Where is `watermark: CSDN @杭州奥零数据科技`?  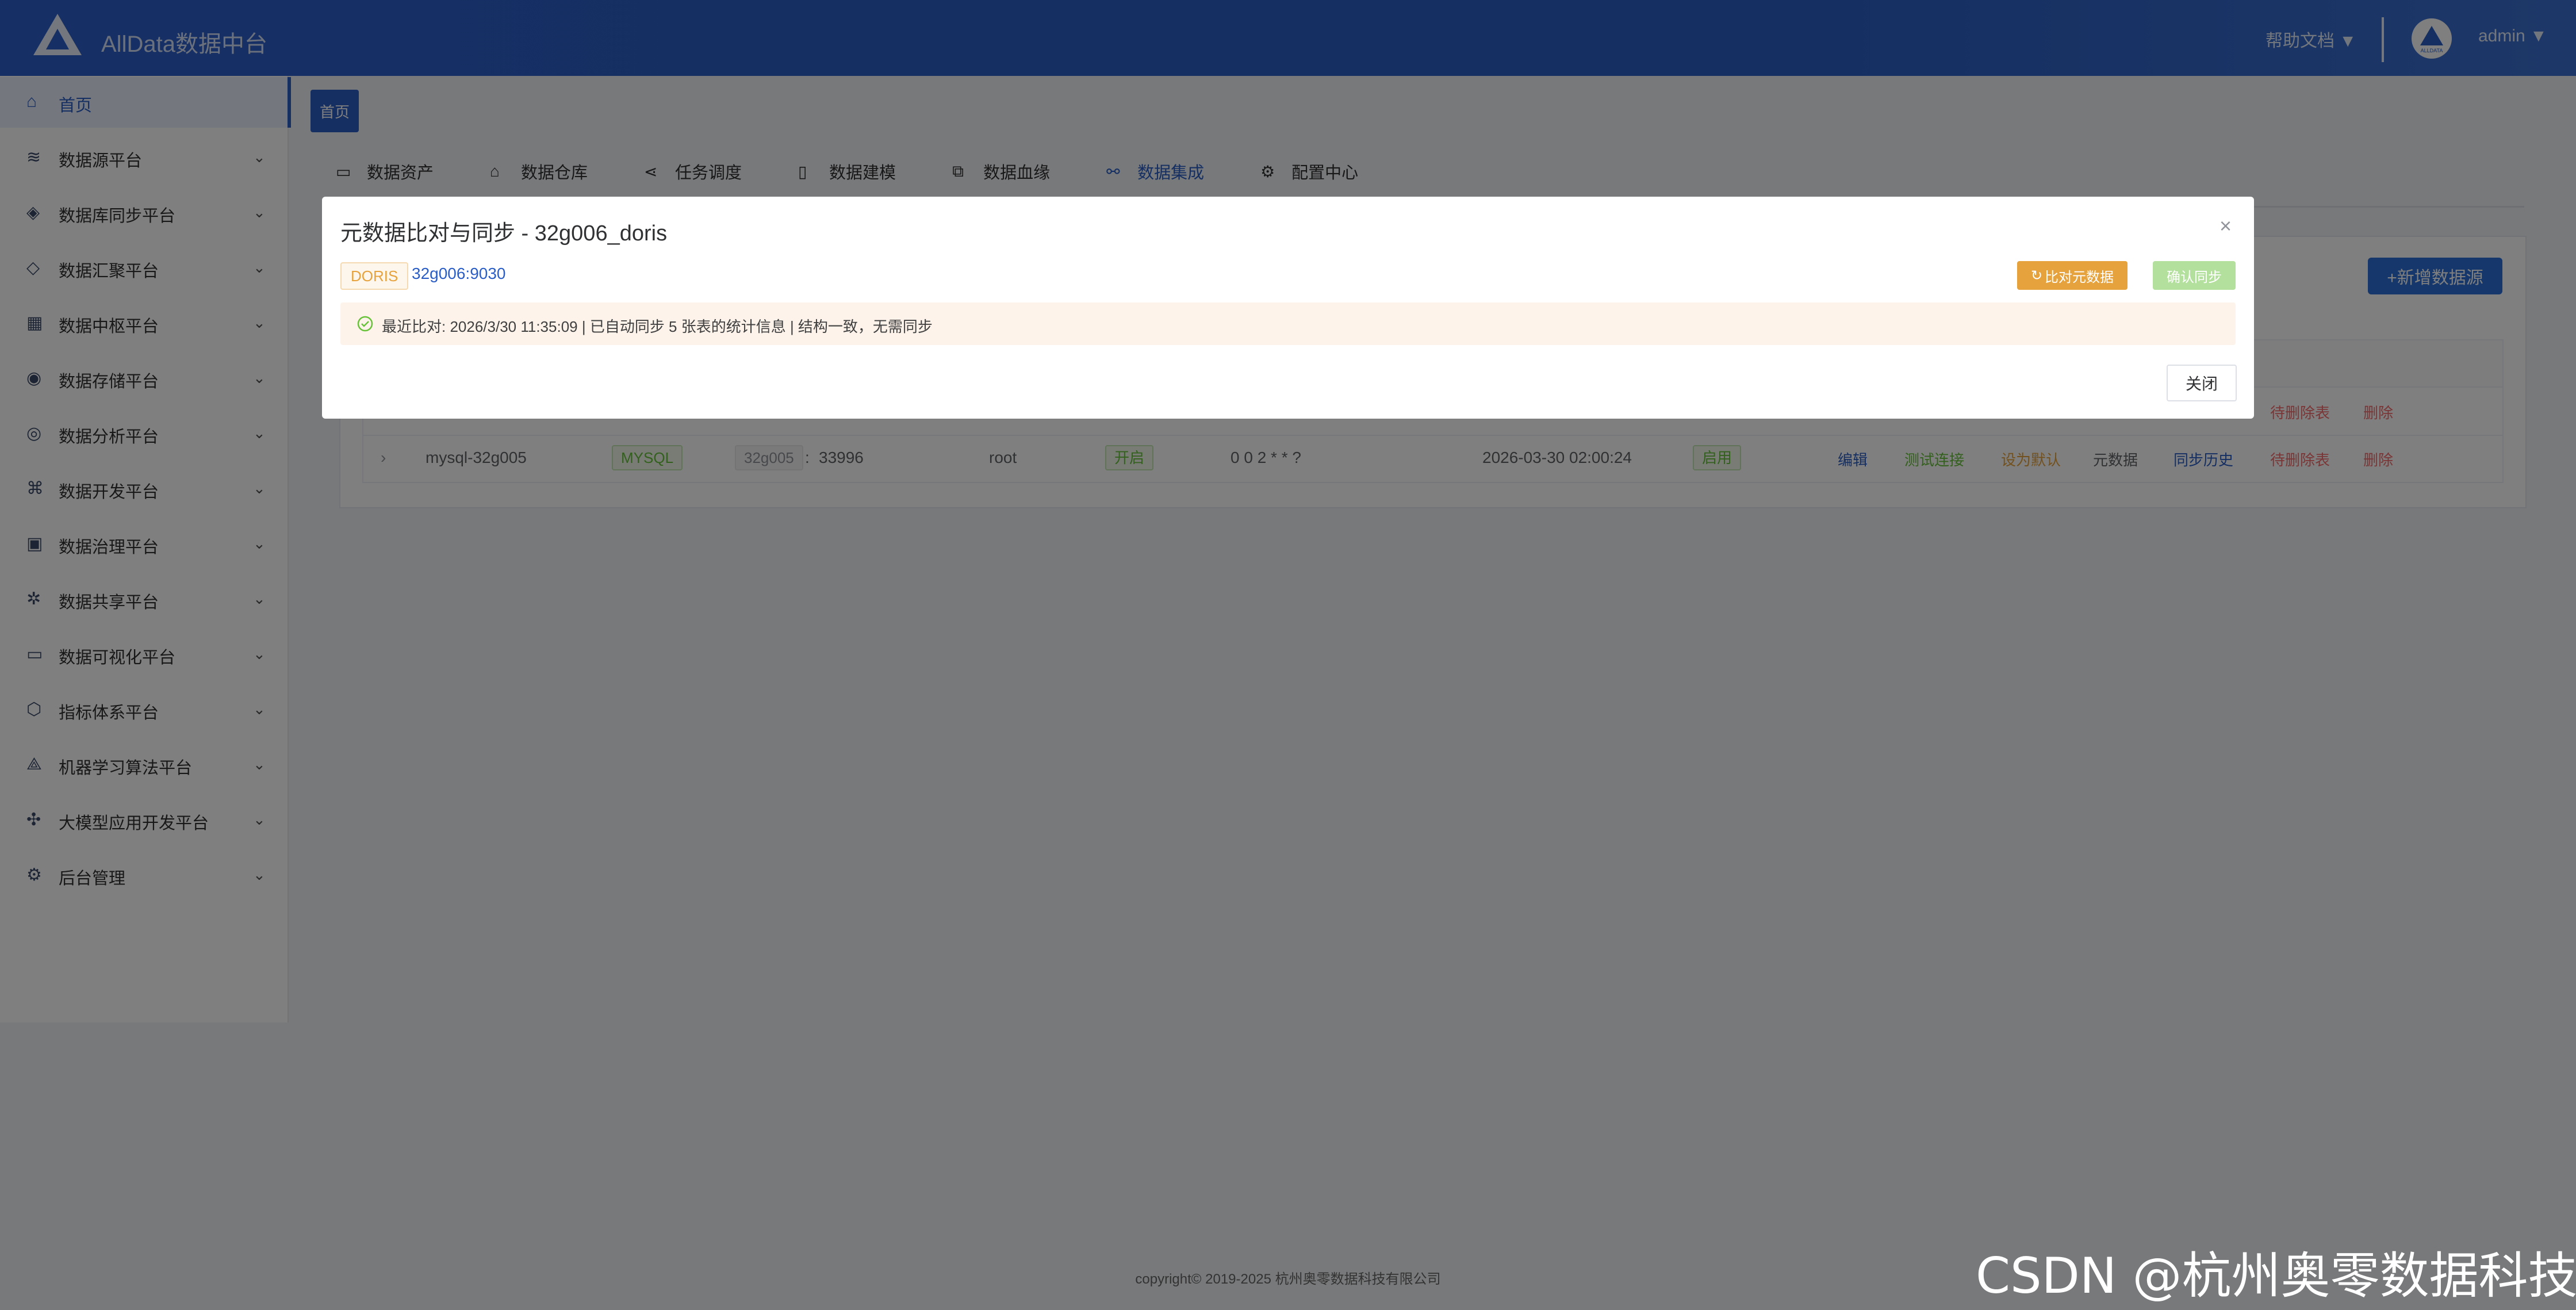
watermark: CSDN @杭州奥零数据科技 is located at coordinates (2276, 1276).